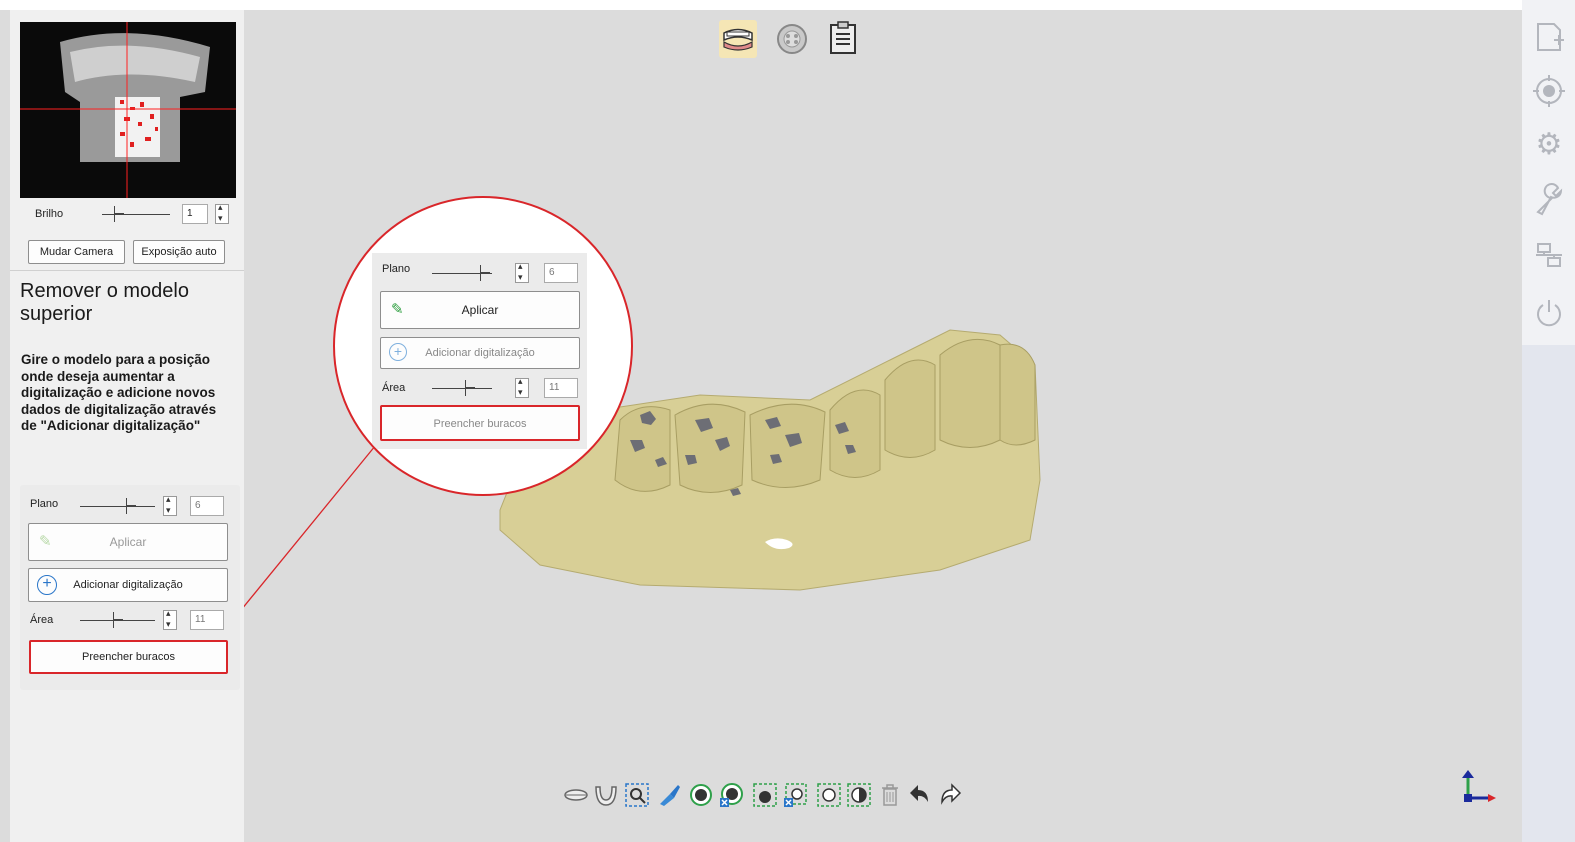  I want to click on zoom-add-scan-label: Adicionar digitalização, so click(480, 353).